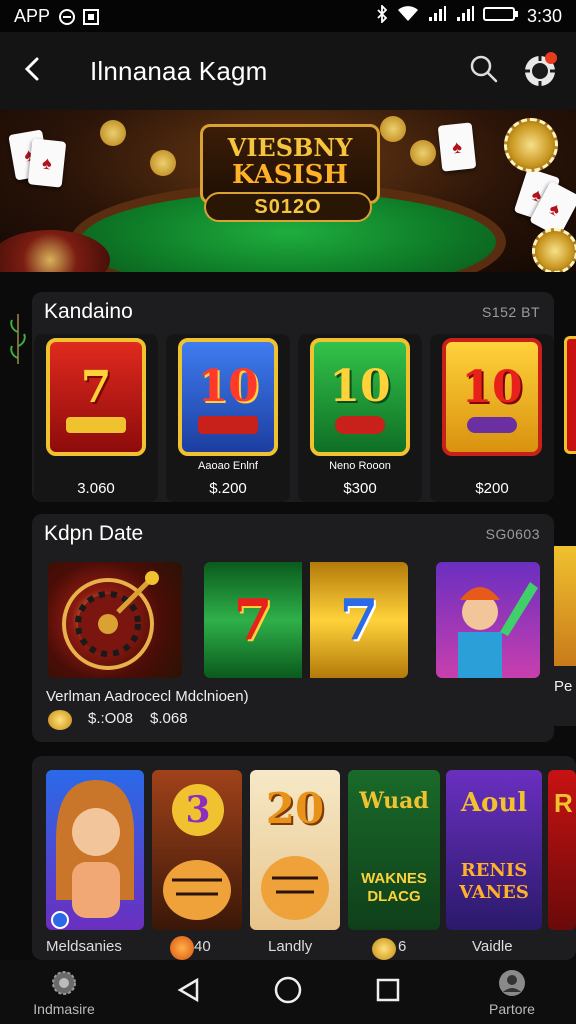 This screenshot has width=576, height=1024. What do you see at coordinates (512, 1008) in the screenshot?
I see `nav-right-label: Partore` at bounding box center [512, 1008].